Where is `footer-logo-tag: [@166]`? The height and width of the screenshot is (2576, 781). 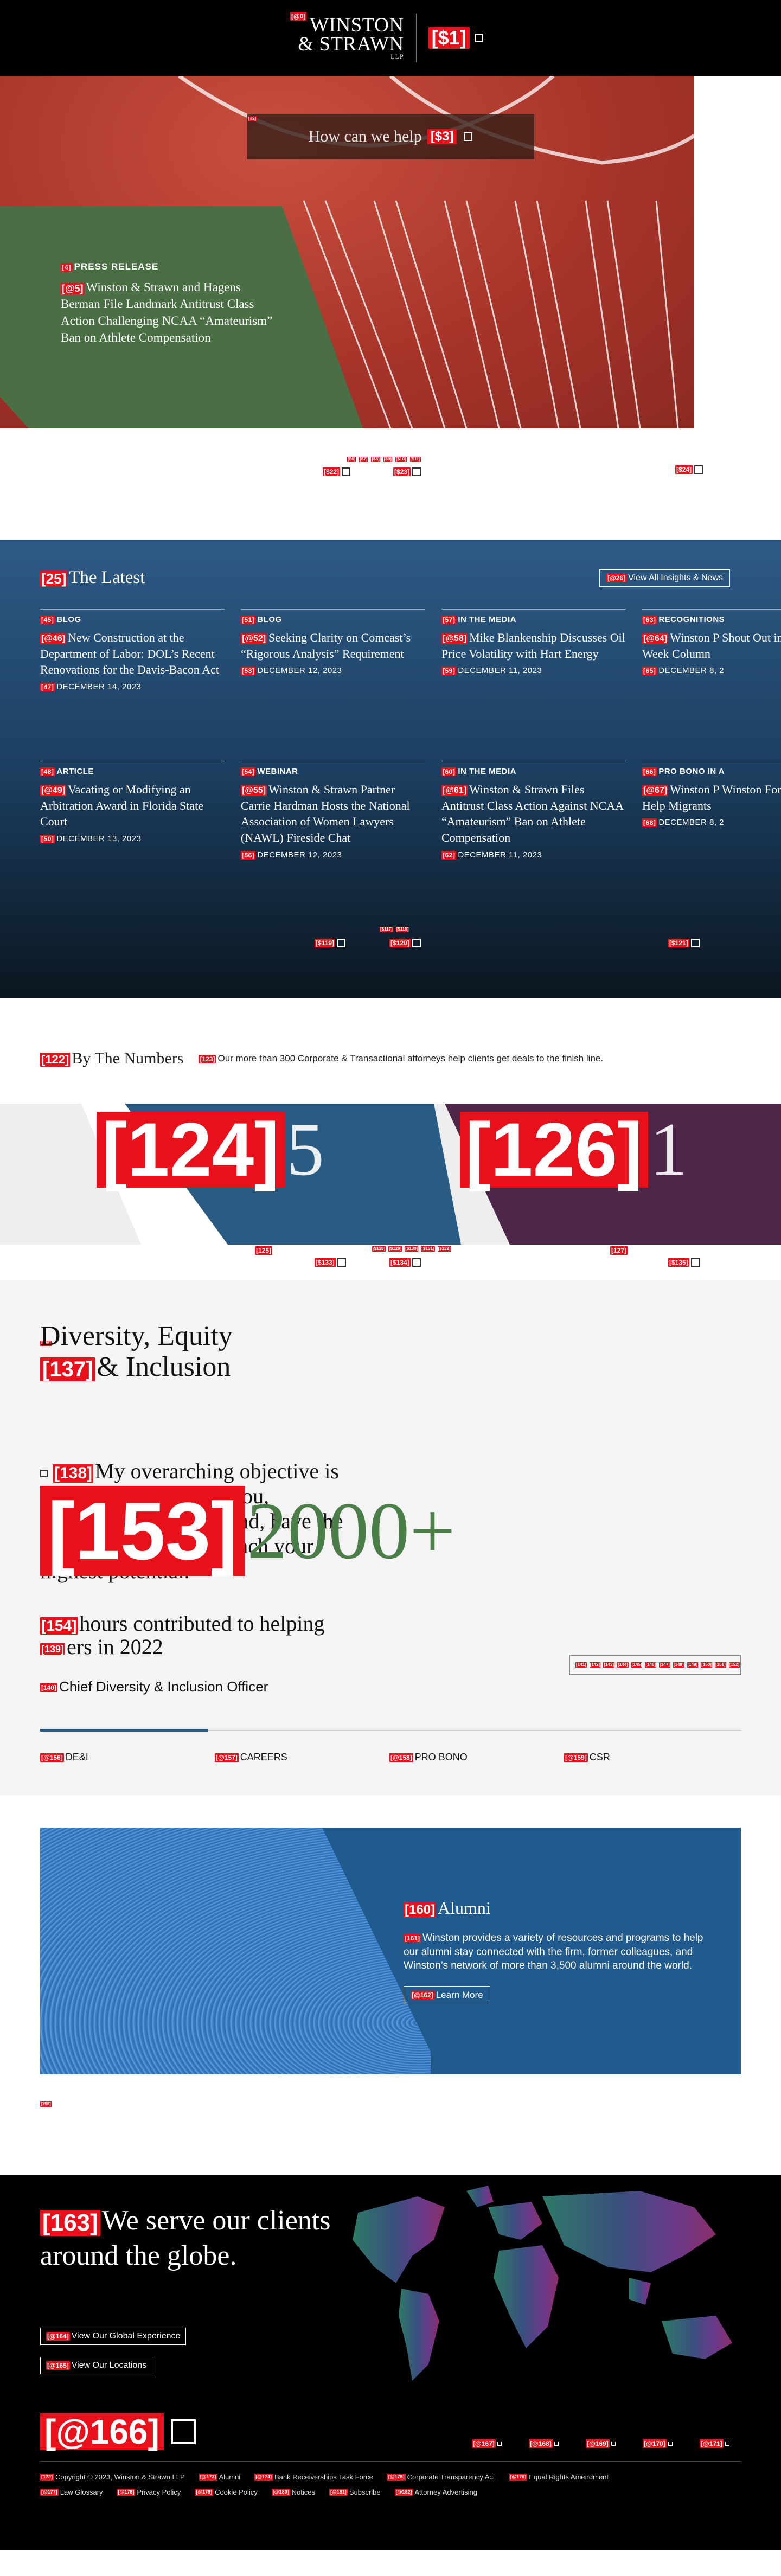
footer-logo-tag: [@166] is located at coordinates (102, 2431).